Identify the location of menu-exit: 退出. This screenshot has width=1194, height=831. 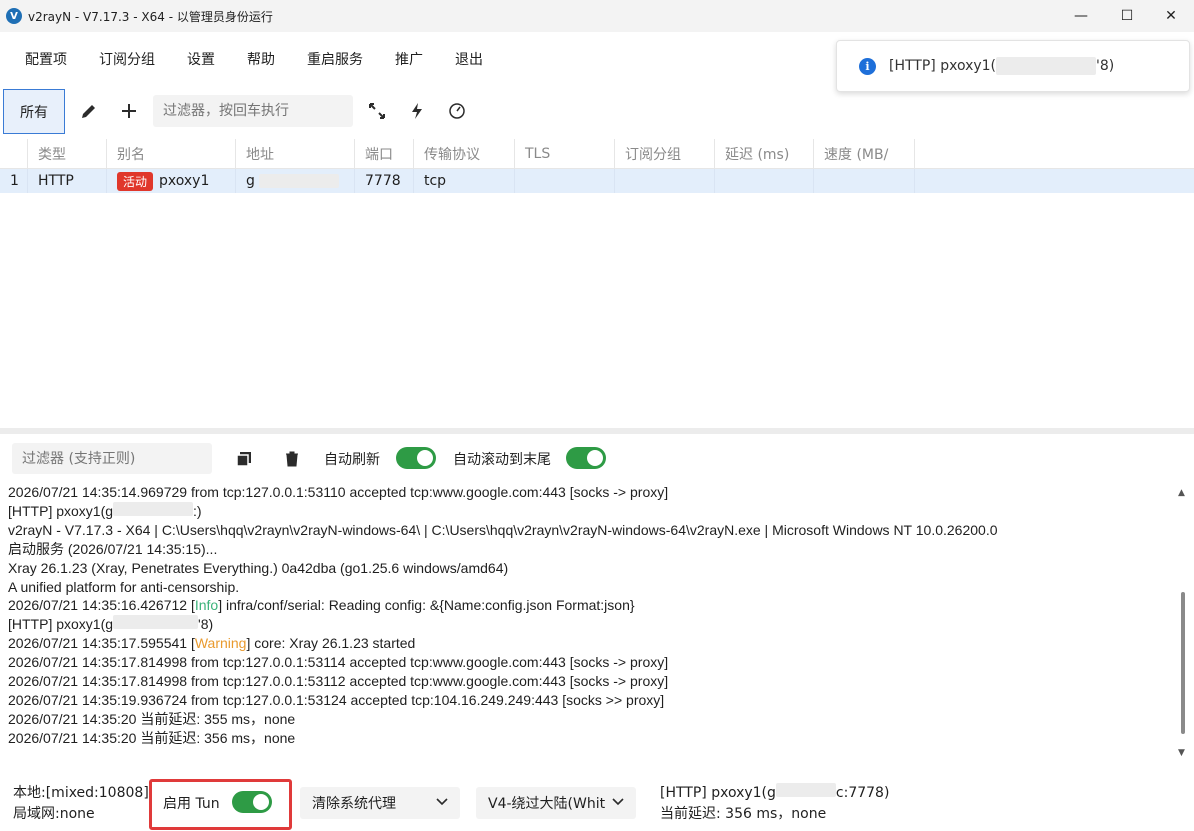
(469, 59).